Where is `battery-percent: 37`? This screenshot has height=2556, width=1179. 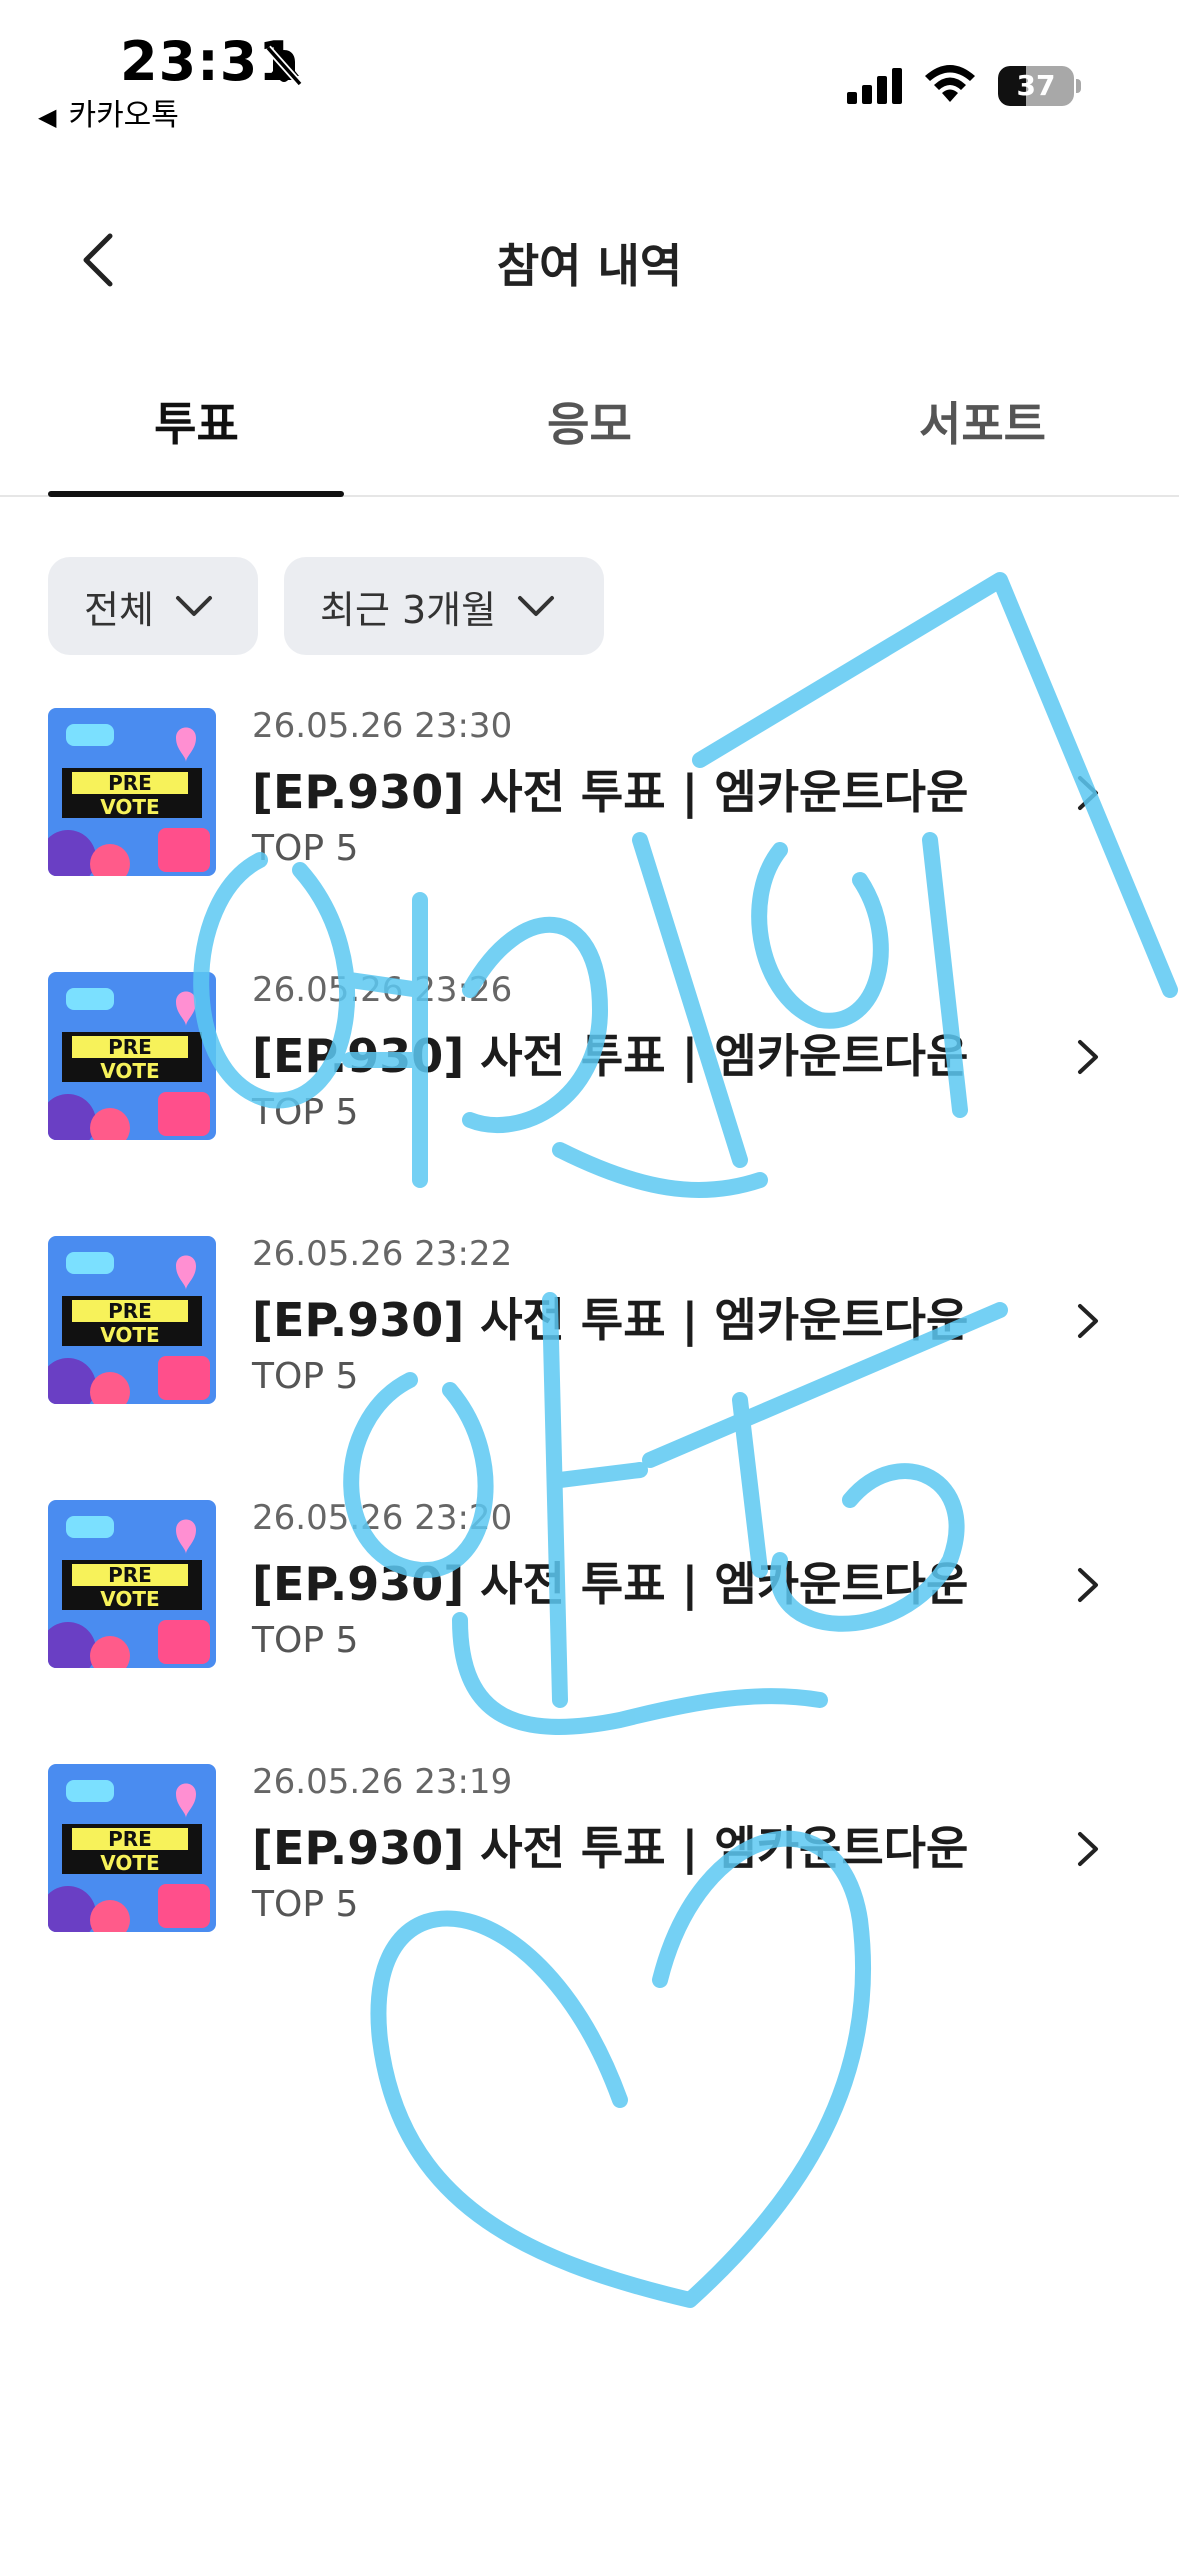
battery-percent: 37 is located at coordinates (1036, 85).